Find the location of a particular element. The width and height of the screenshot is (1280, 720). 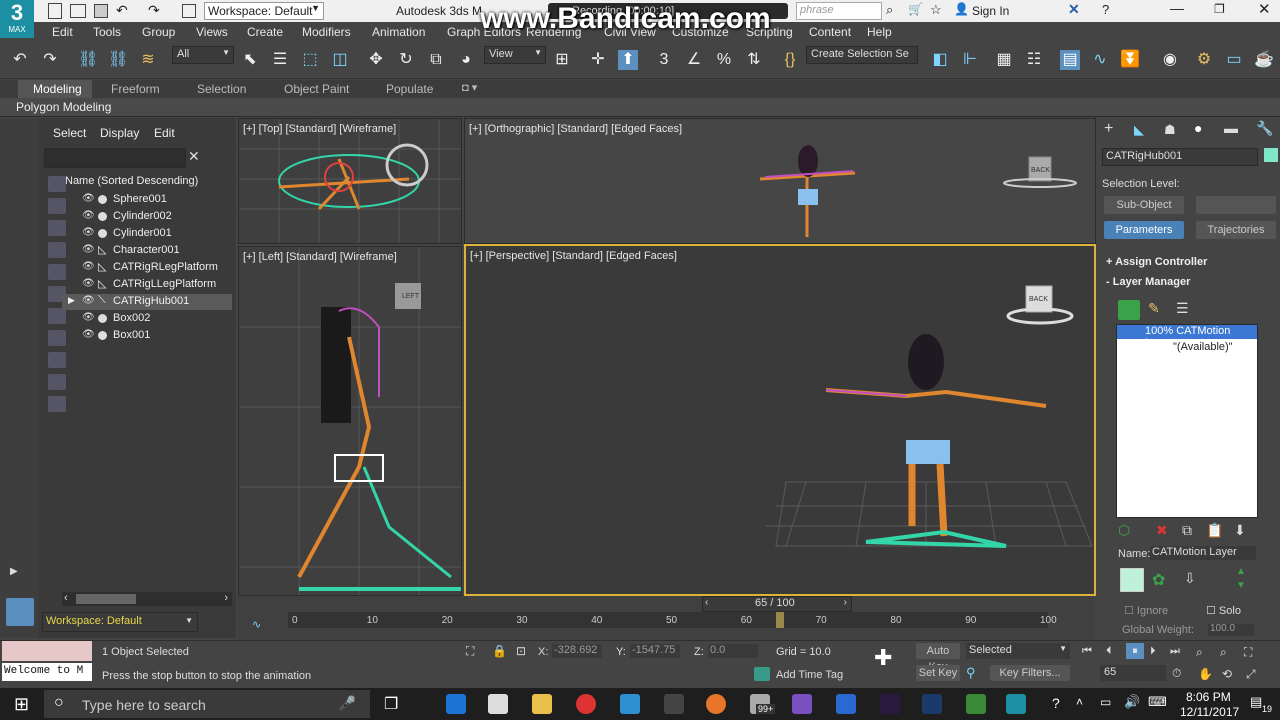

premiere-icon is located at coordinates (890, 704).